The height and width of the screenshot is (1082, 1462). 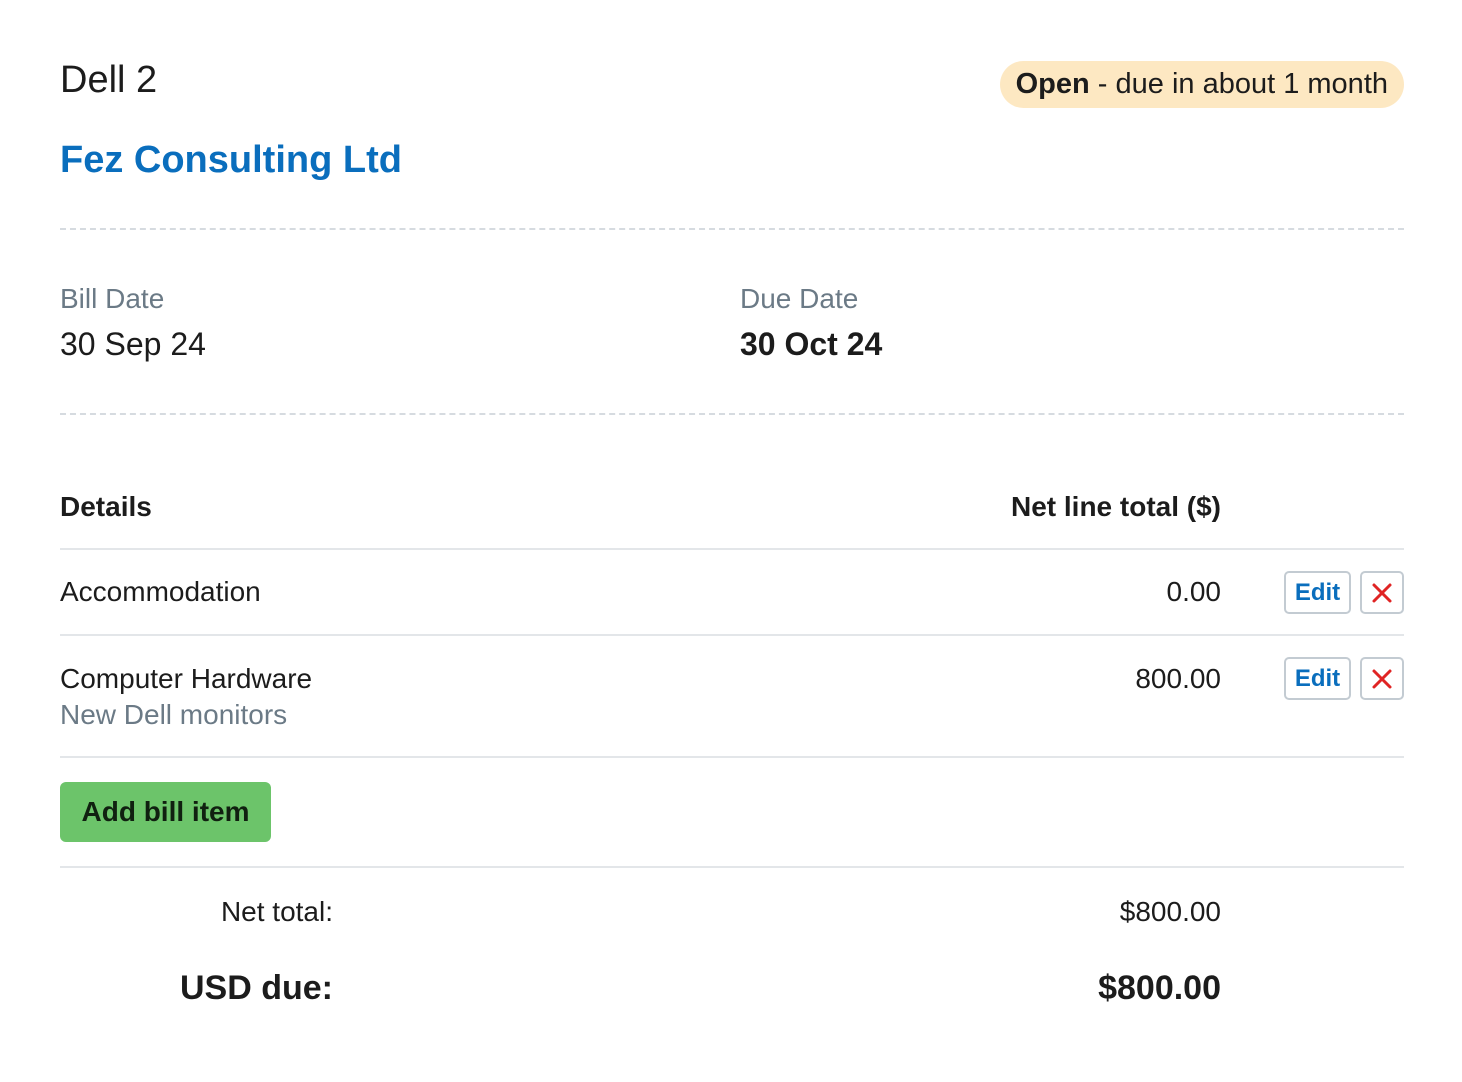 What do you see at coordinates (1115, 506) in the screenshot?
I see `net-line-total-column-header: Net line total ($)` at bounding box center [1115, 506].